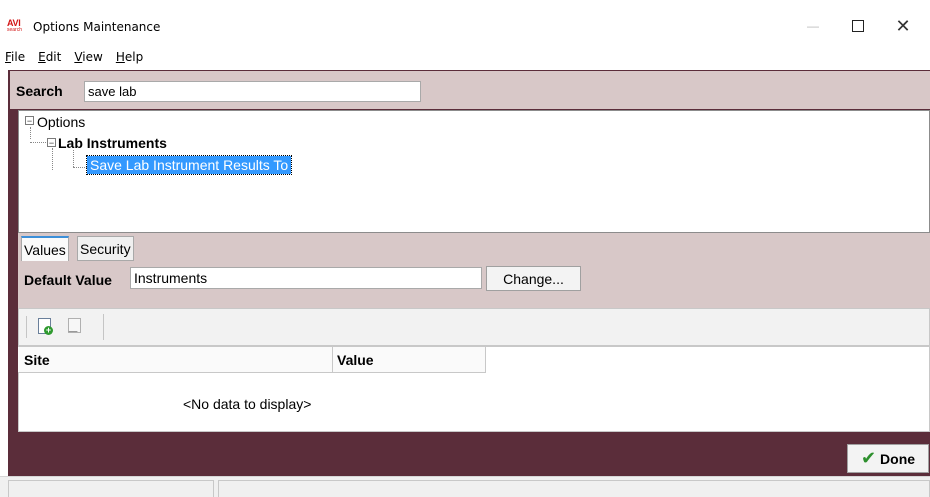 The width and height of the screenshot is (930, 497). What do you see at coordinates (45, 326) in the screenshot?
I see `add-record-icon: +` at bounding box center [45, 326].